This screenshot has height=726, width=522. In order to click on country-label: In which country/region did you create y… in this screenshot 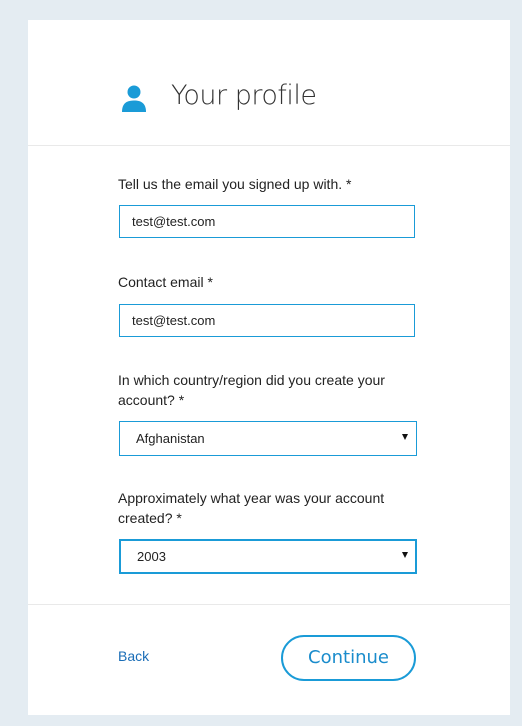, I will do `click(251, 390)`.